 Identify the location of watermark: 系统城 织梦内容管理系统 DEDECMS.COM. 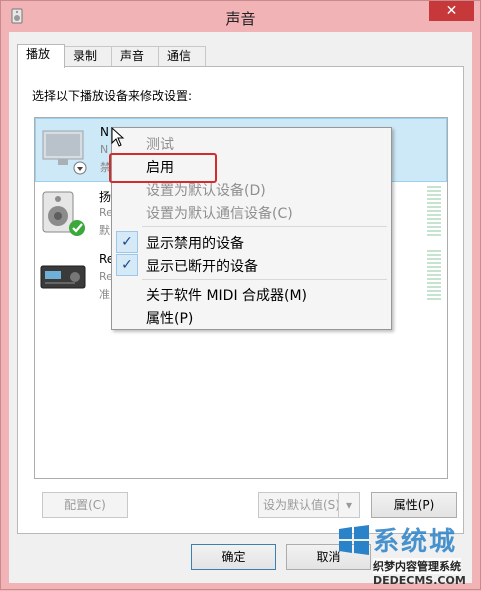
(409, 556).